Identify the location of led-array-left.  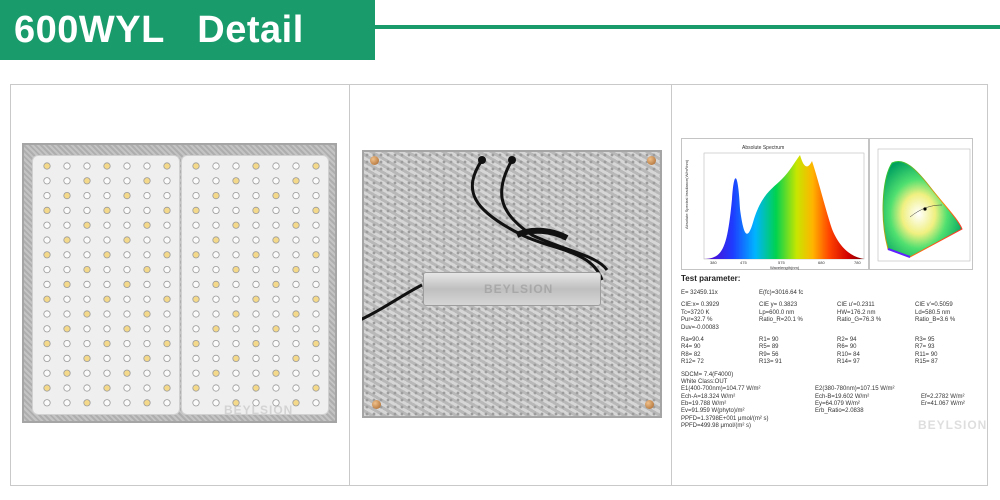
(107, 284).